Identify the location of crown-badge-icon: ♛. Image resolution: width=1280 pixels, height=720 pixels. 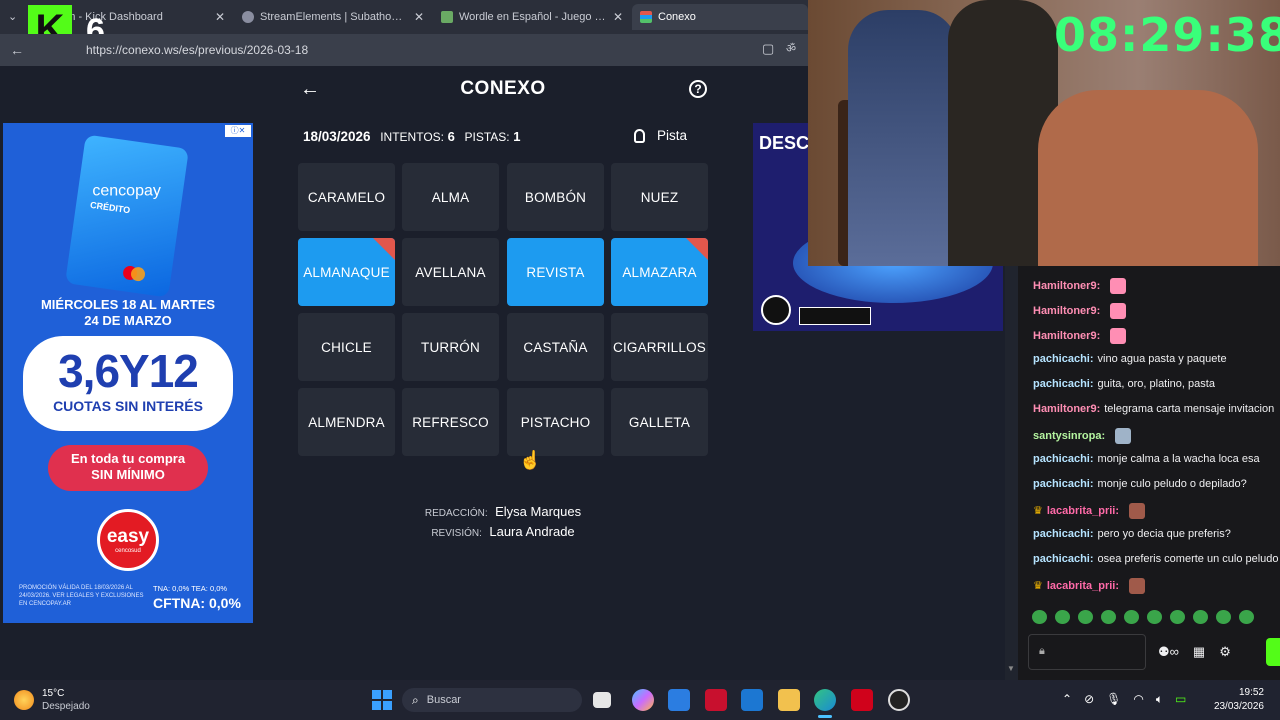
(1038, 510).